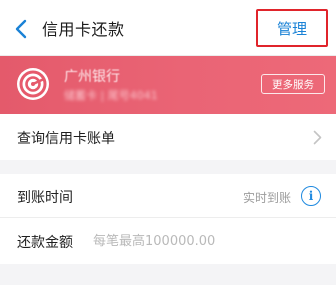 This screenshot has height=285, width=336. What do you see at coordinates (168, 167) in the screenshot?
I see `section-divider` at bounding box center [168, 167].